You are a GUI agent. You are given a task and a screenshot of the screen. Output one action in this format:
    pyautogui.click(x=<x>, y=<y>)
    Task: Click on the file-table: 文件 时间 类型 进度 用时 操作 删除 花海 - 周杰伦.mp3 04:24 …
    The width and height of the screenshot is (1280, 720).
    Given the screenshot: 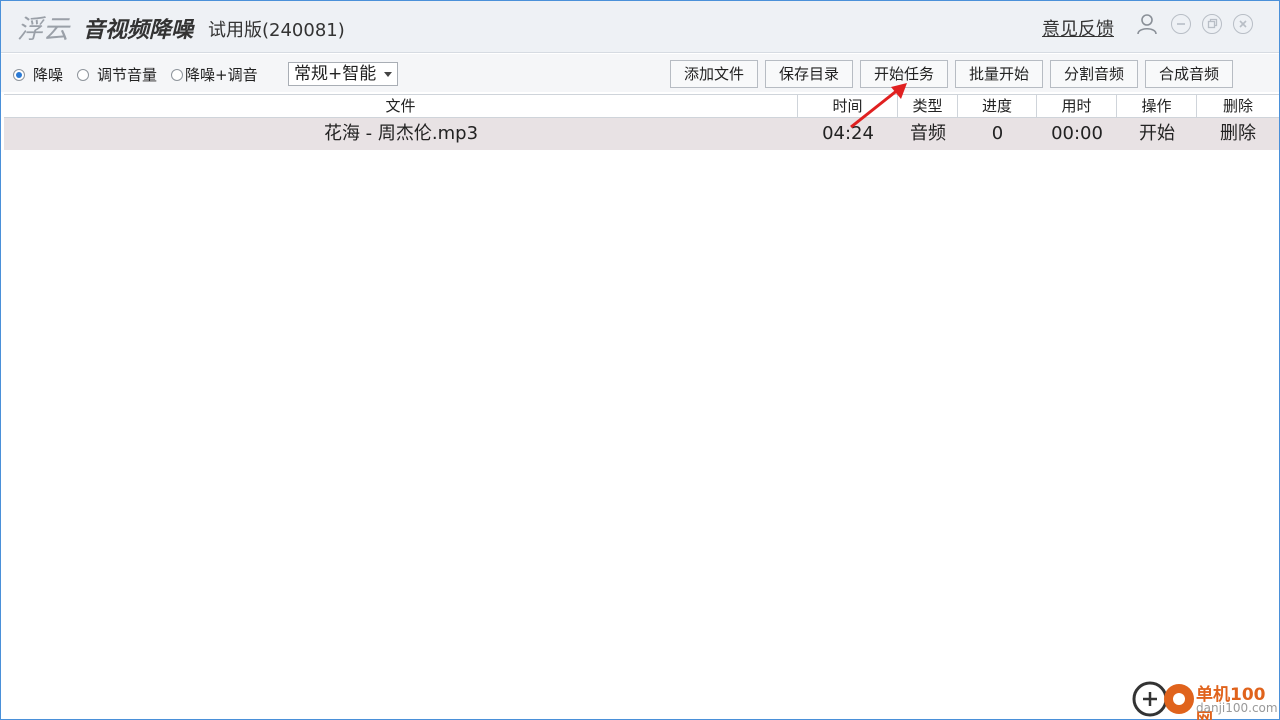 What is the action you would take?
    pyautogui.click(x=641, y=122)
    